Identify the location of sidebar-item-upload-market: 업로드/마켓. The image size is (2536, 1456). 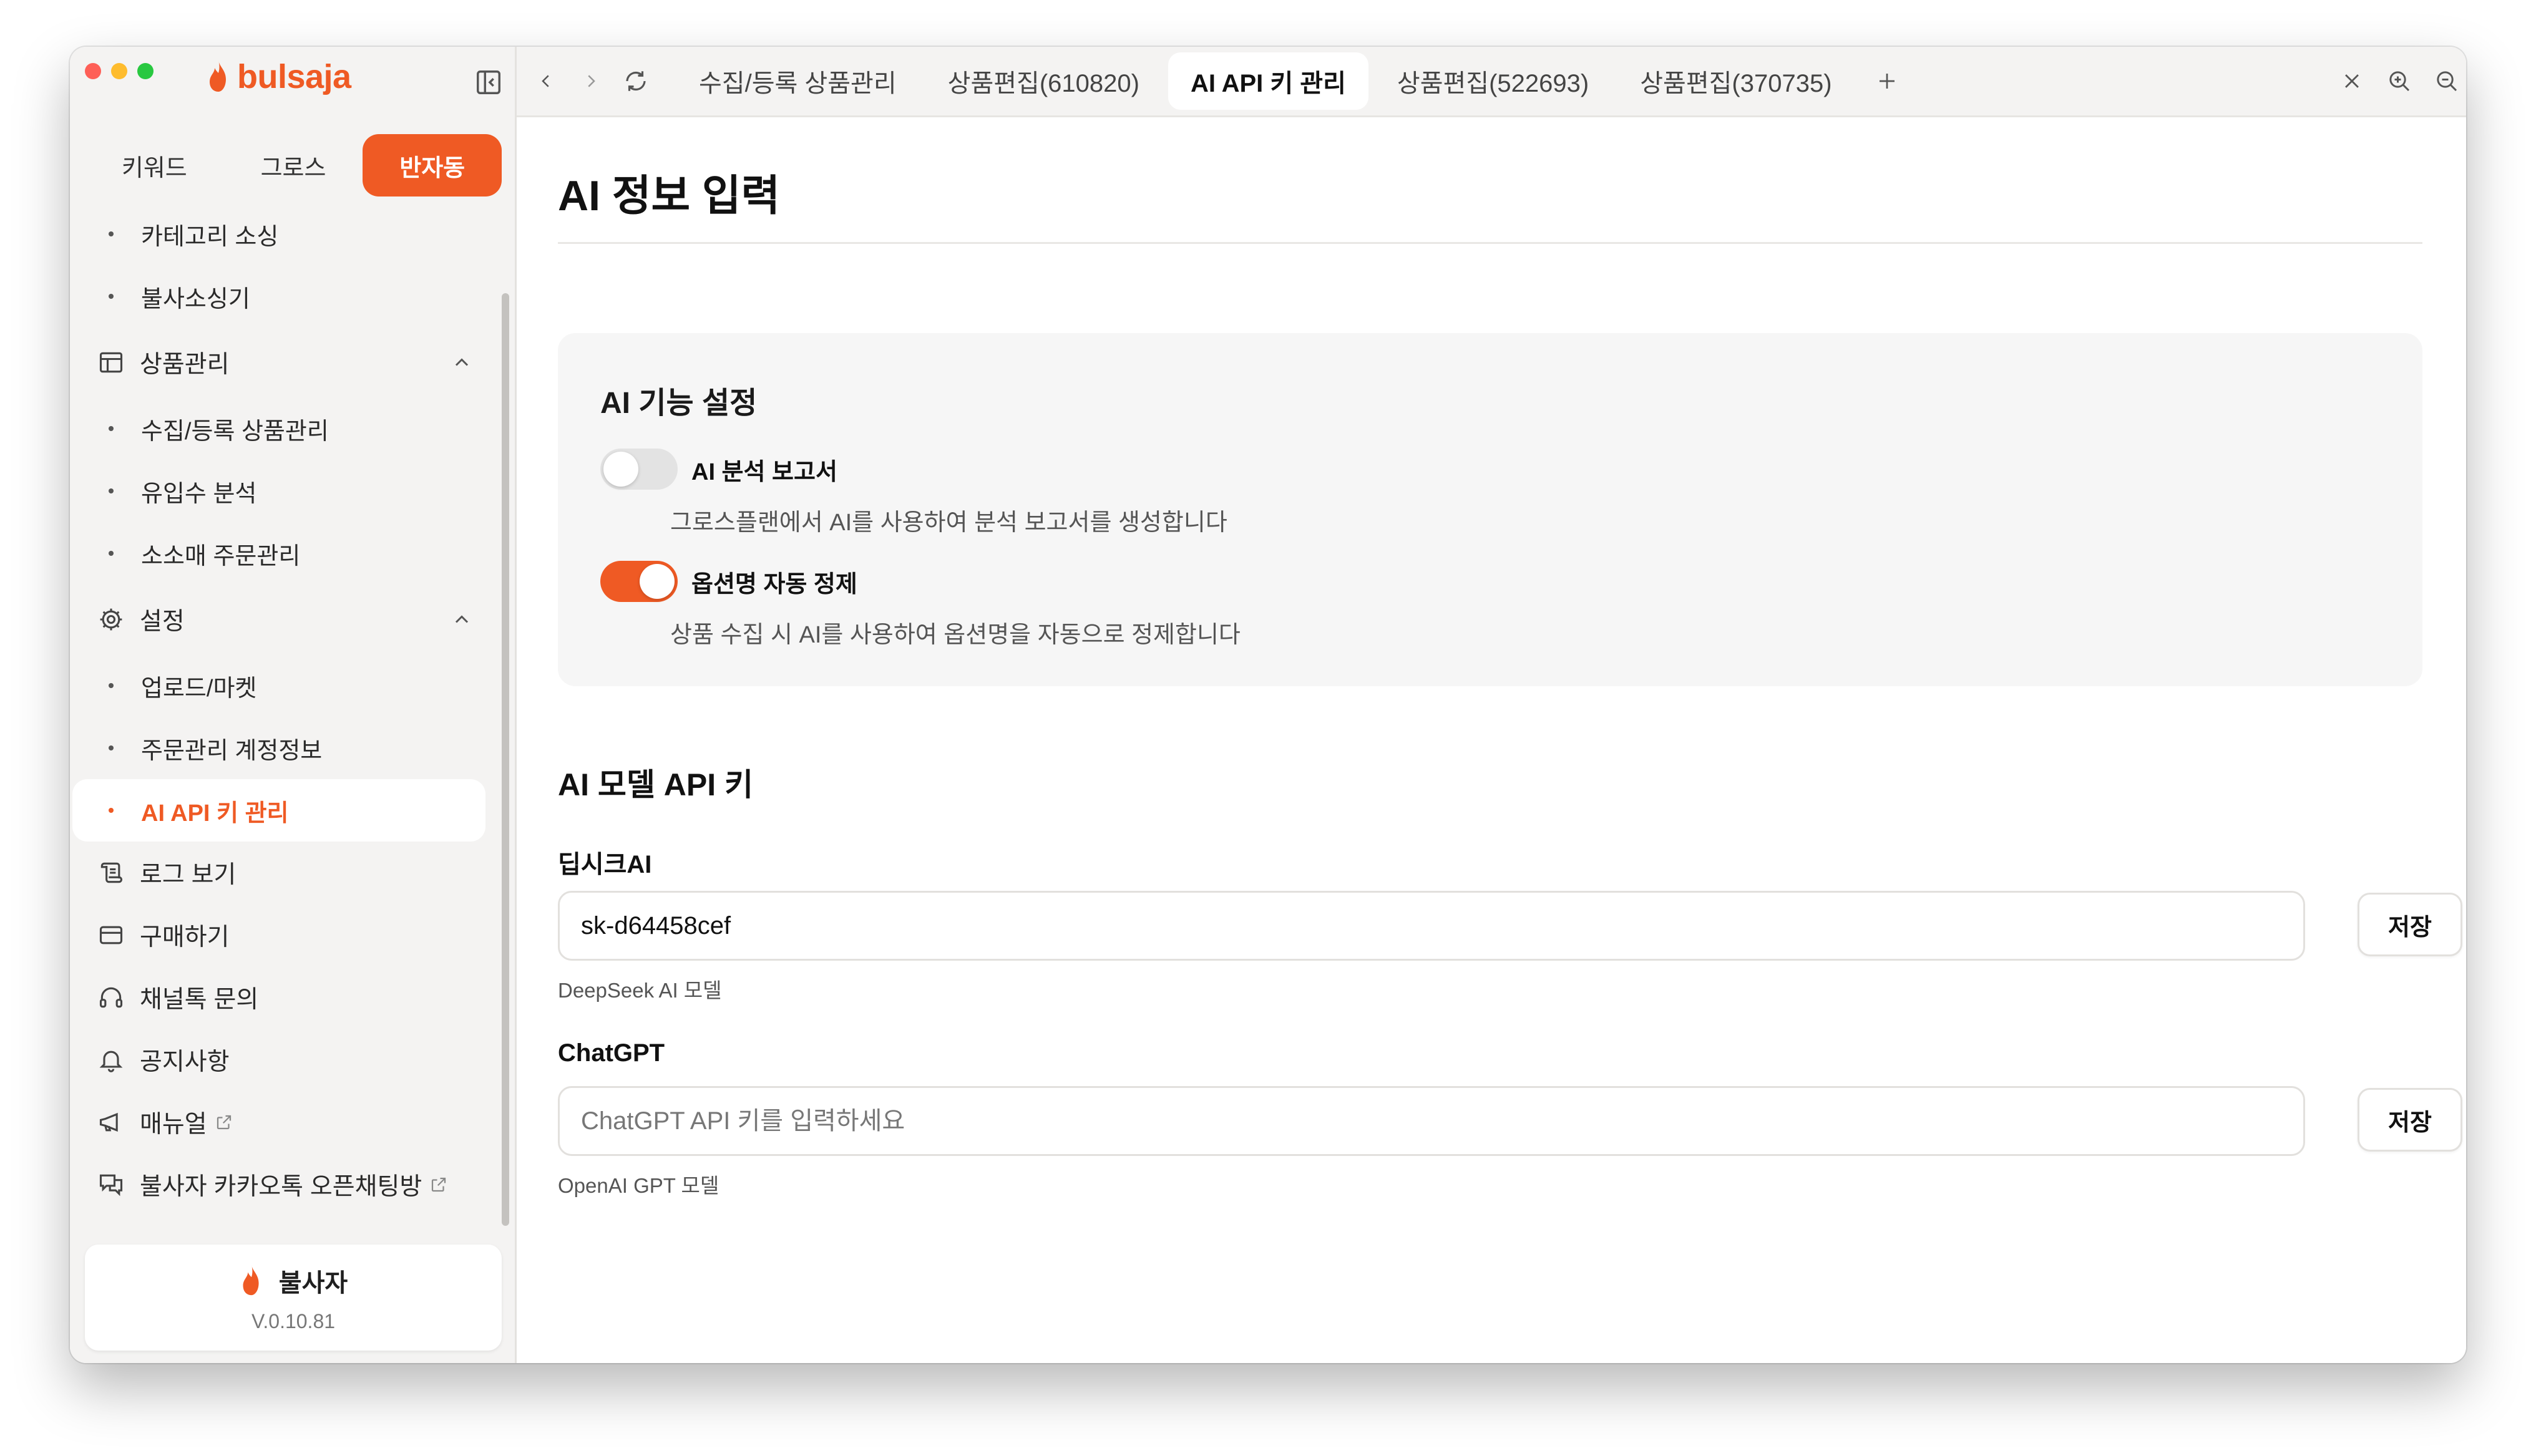
(278, 685).